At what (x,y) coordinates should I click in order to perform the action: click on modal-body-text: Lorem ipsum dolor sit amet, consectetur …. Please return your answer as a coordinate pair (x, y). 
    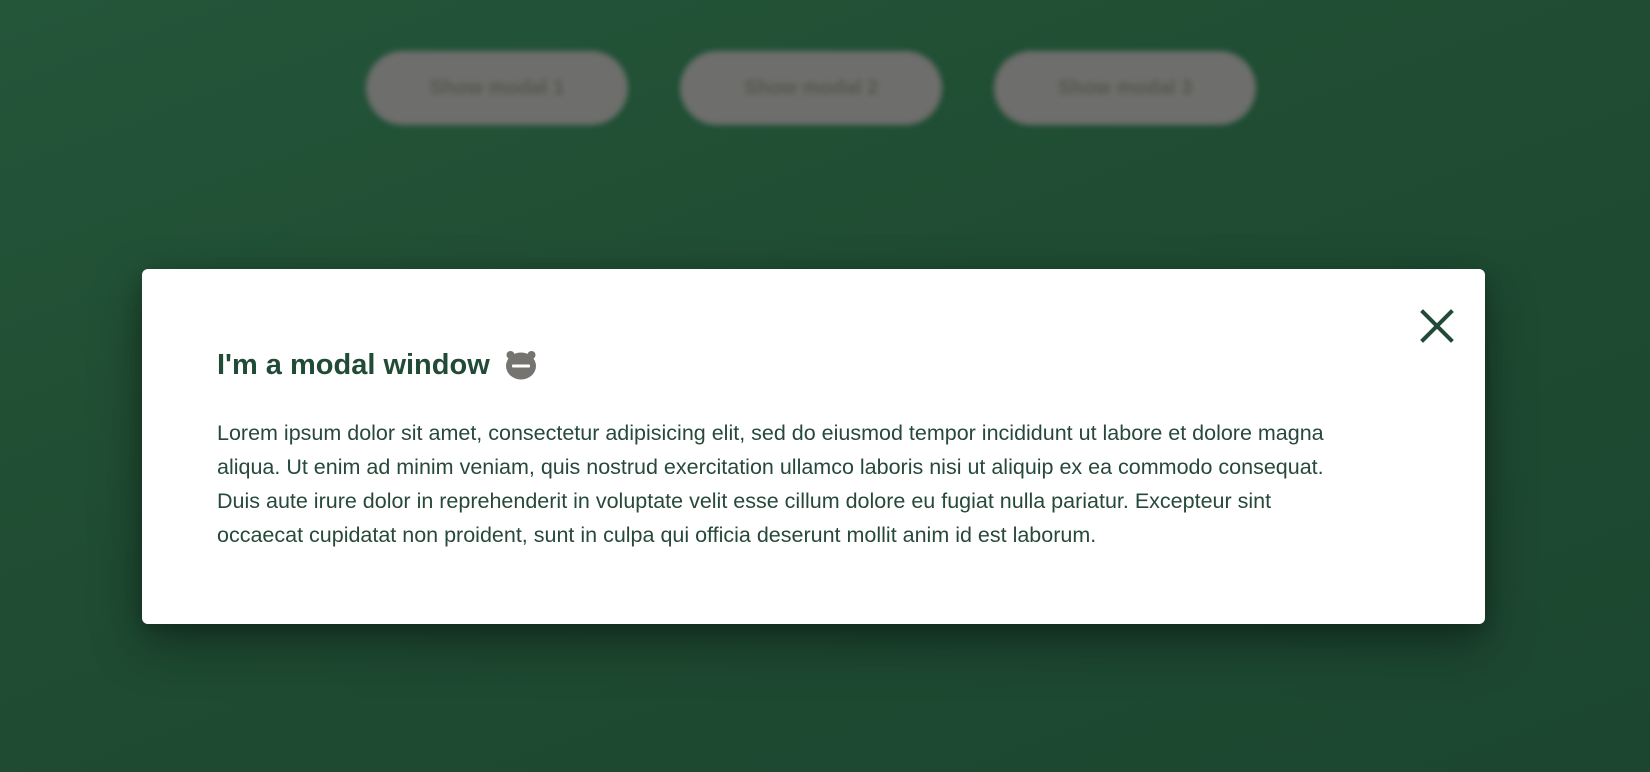
    Looking at the image, I should click on (770, 484).